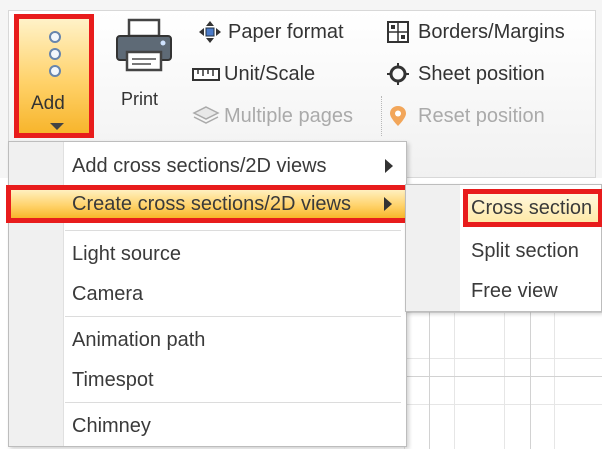  I want to click on menu-item-label: Light source, so click(126, 254).